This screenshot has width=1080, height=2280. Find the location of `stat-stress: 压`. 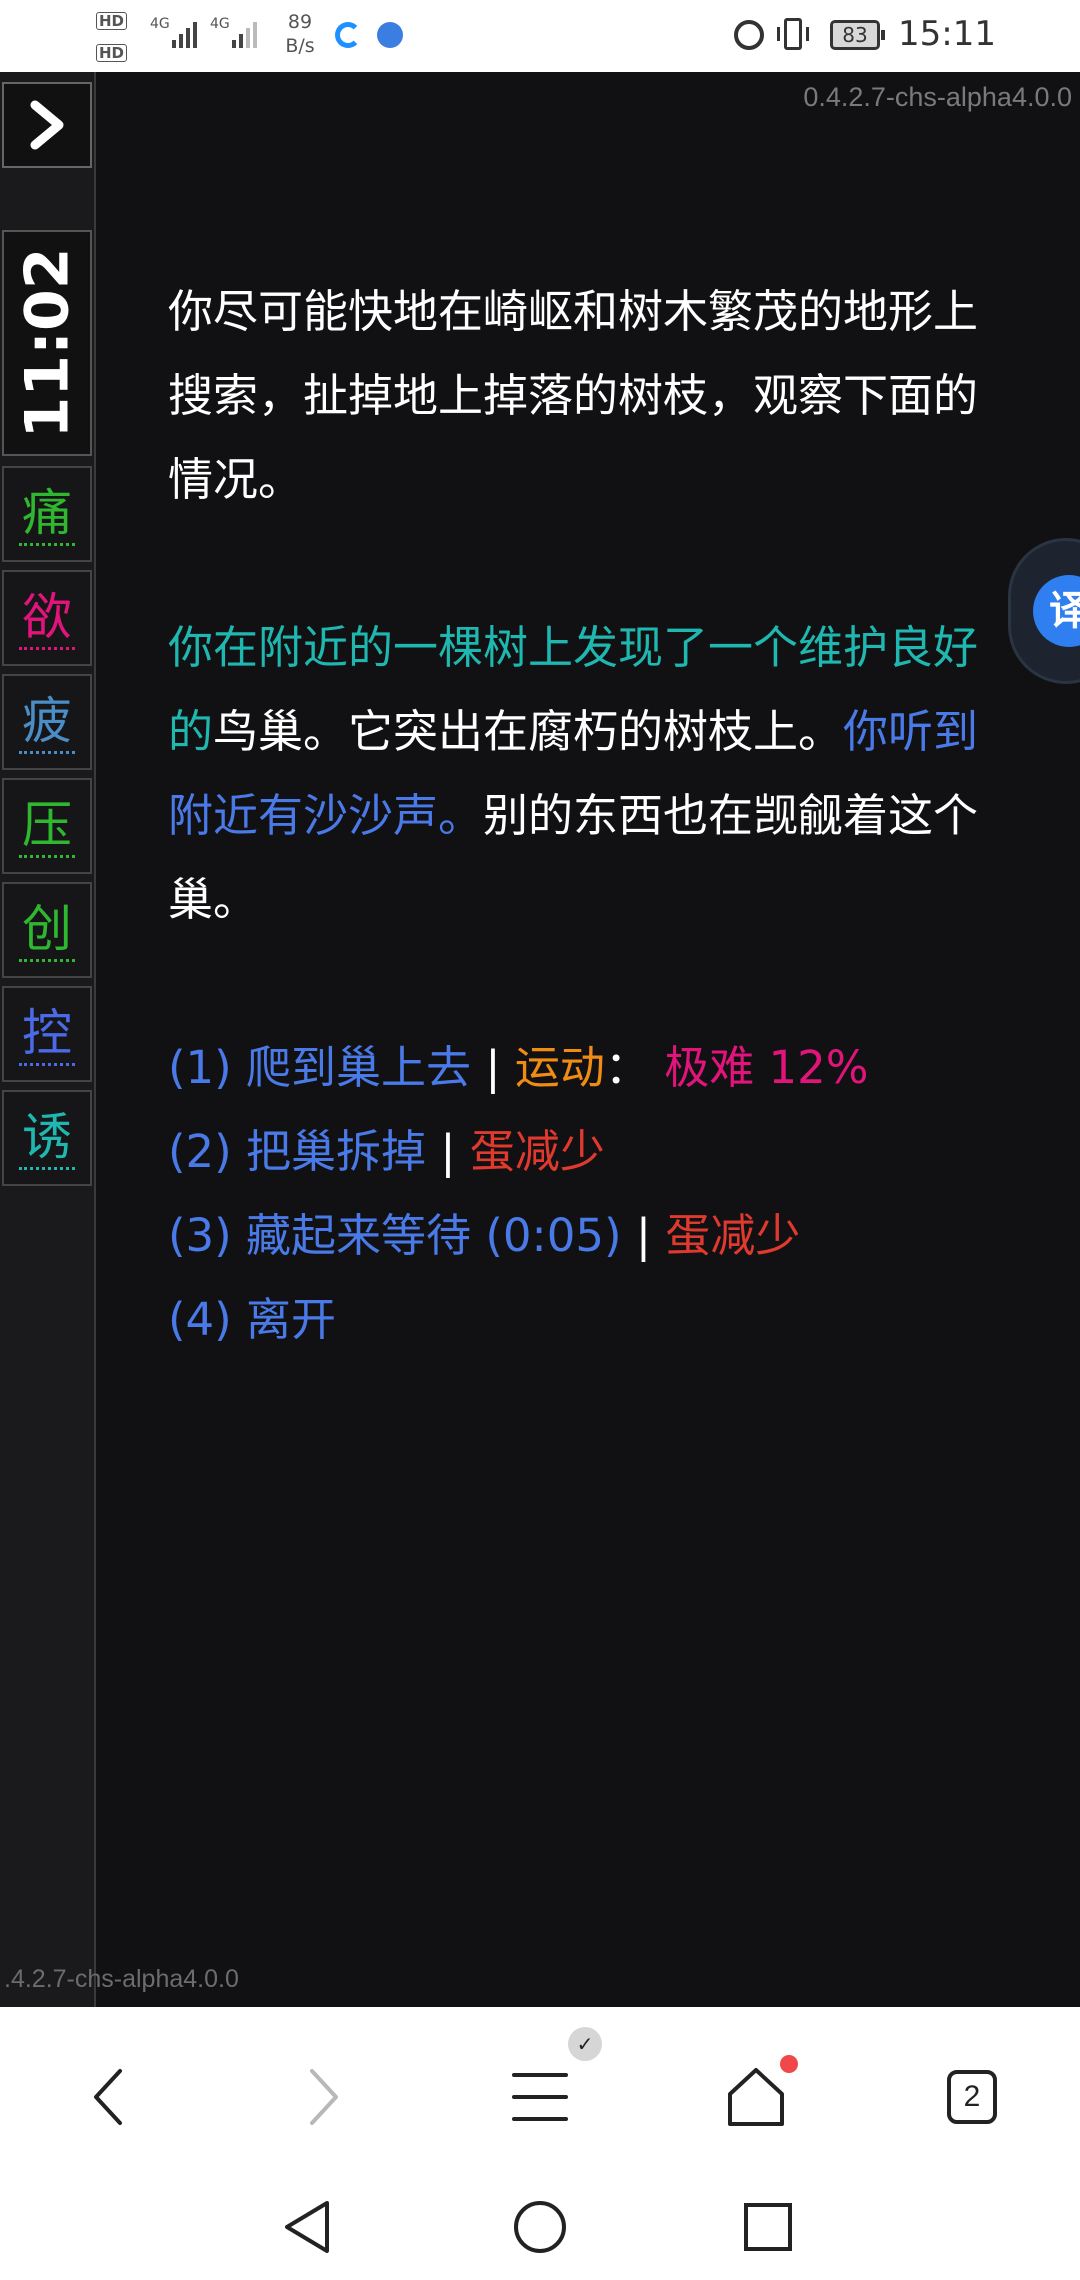

stat-stress: 压 is located at coordinates (47, 826).